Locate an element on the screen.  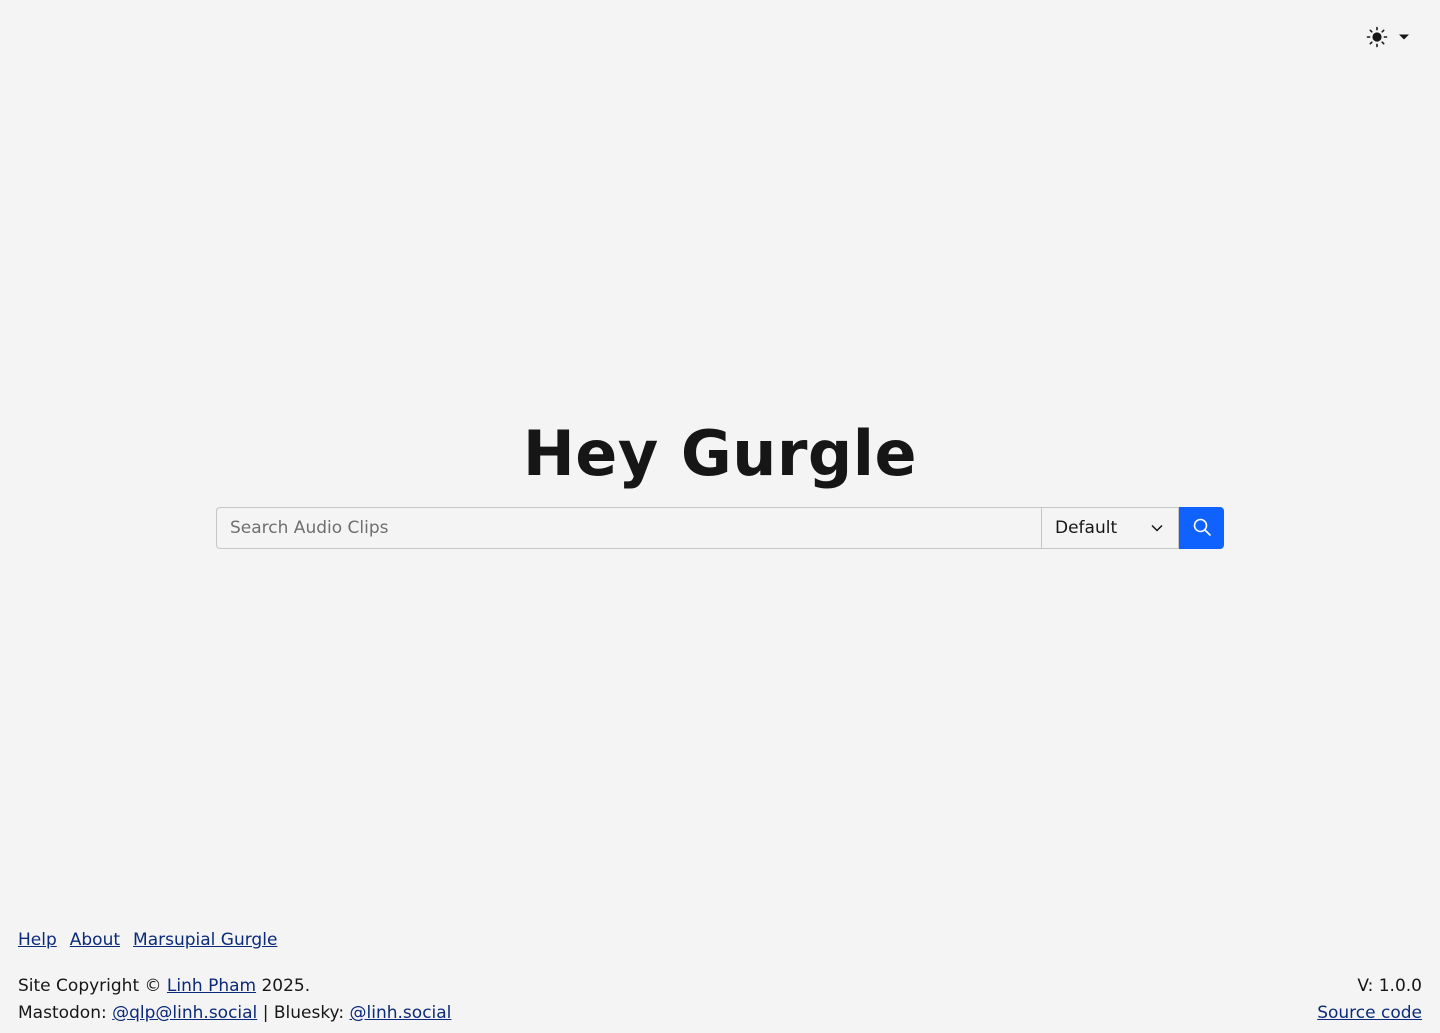
chevron-down-icon is located at coordinates (1157, 528).